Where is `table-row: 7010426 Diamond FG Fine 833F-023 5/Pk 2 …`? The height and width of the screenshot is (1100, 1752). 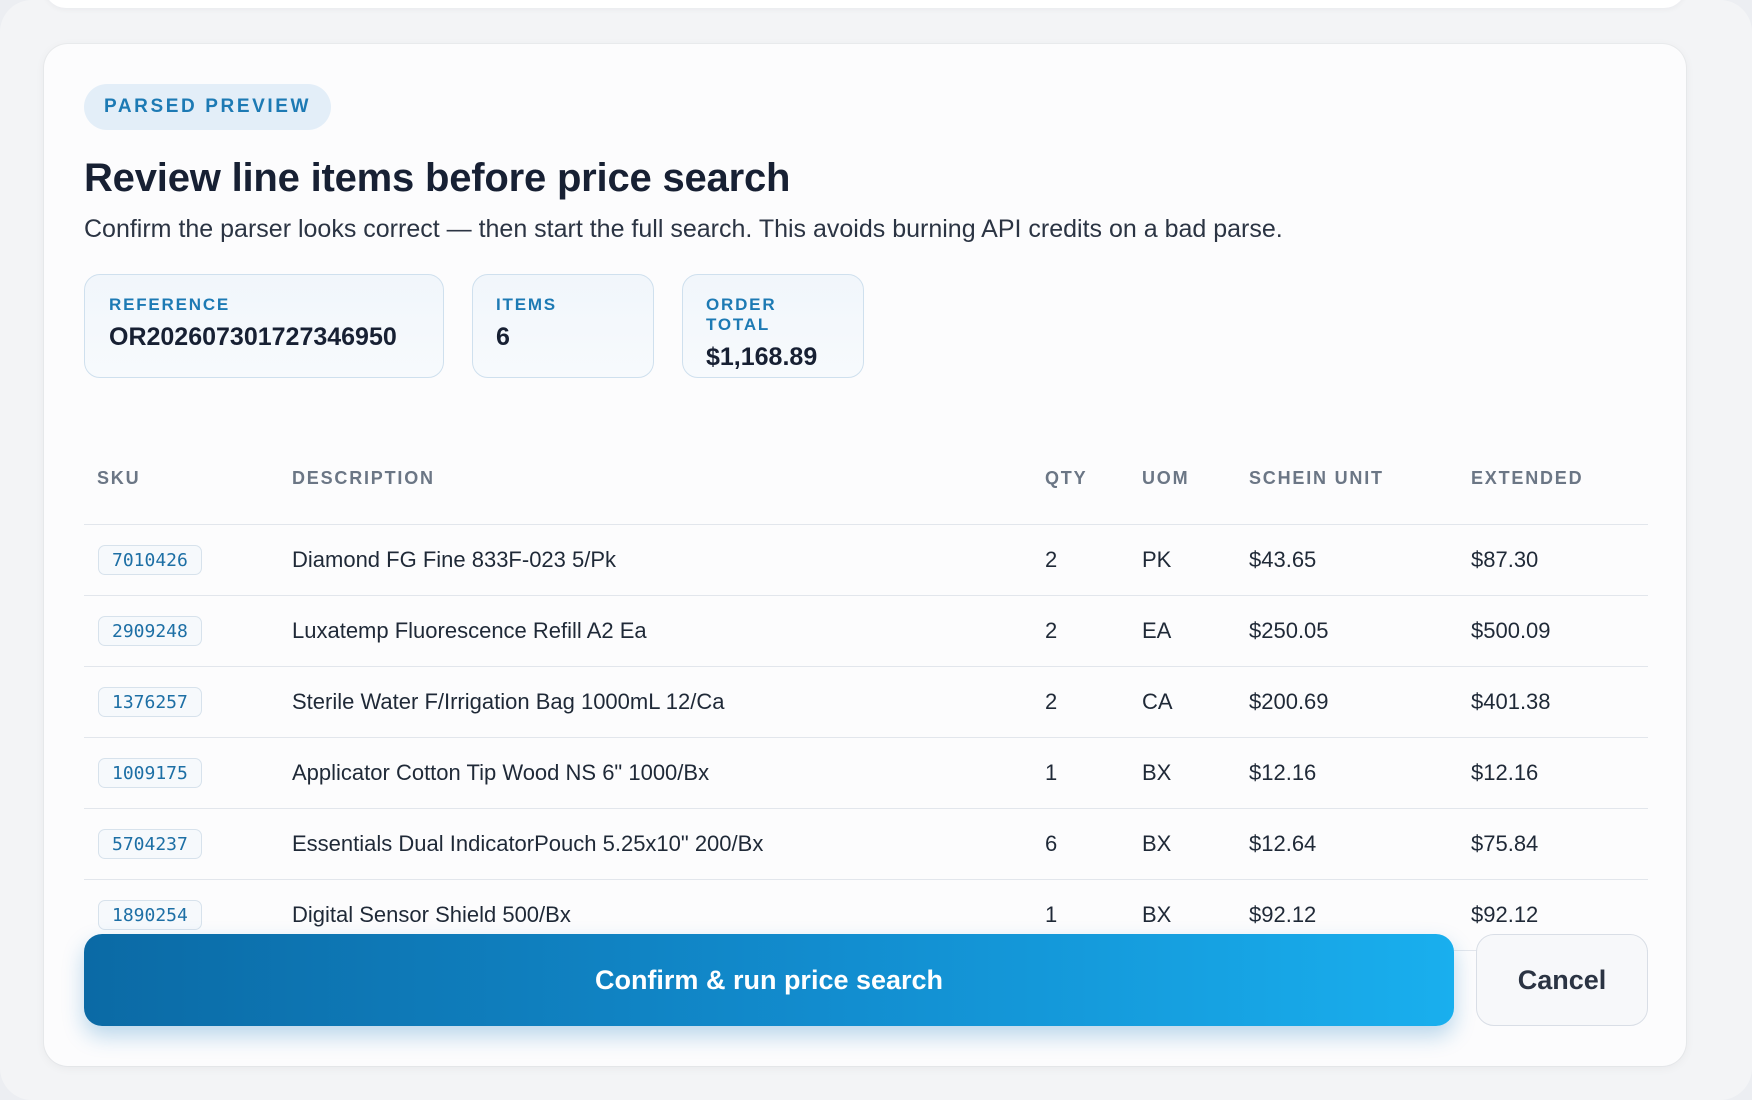
table-row: 7010426 Diamond FG Fine 833F-023 5/Pk 2 … is located at coordinates (866, 560).